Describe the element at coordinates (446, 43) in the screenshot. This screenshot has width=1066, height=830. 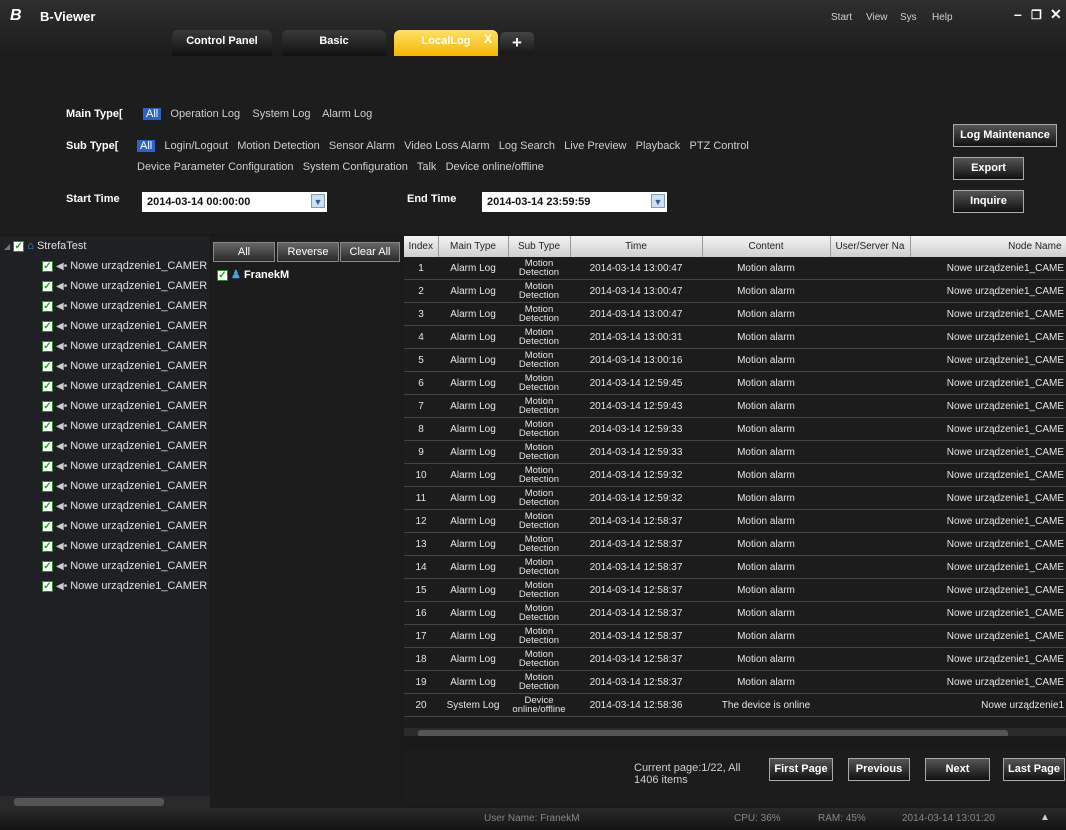
I see `tab-locallog: LocalLog X` at that location.